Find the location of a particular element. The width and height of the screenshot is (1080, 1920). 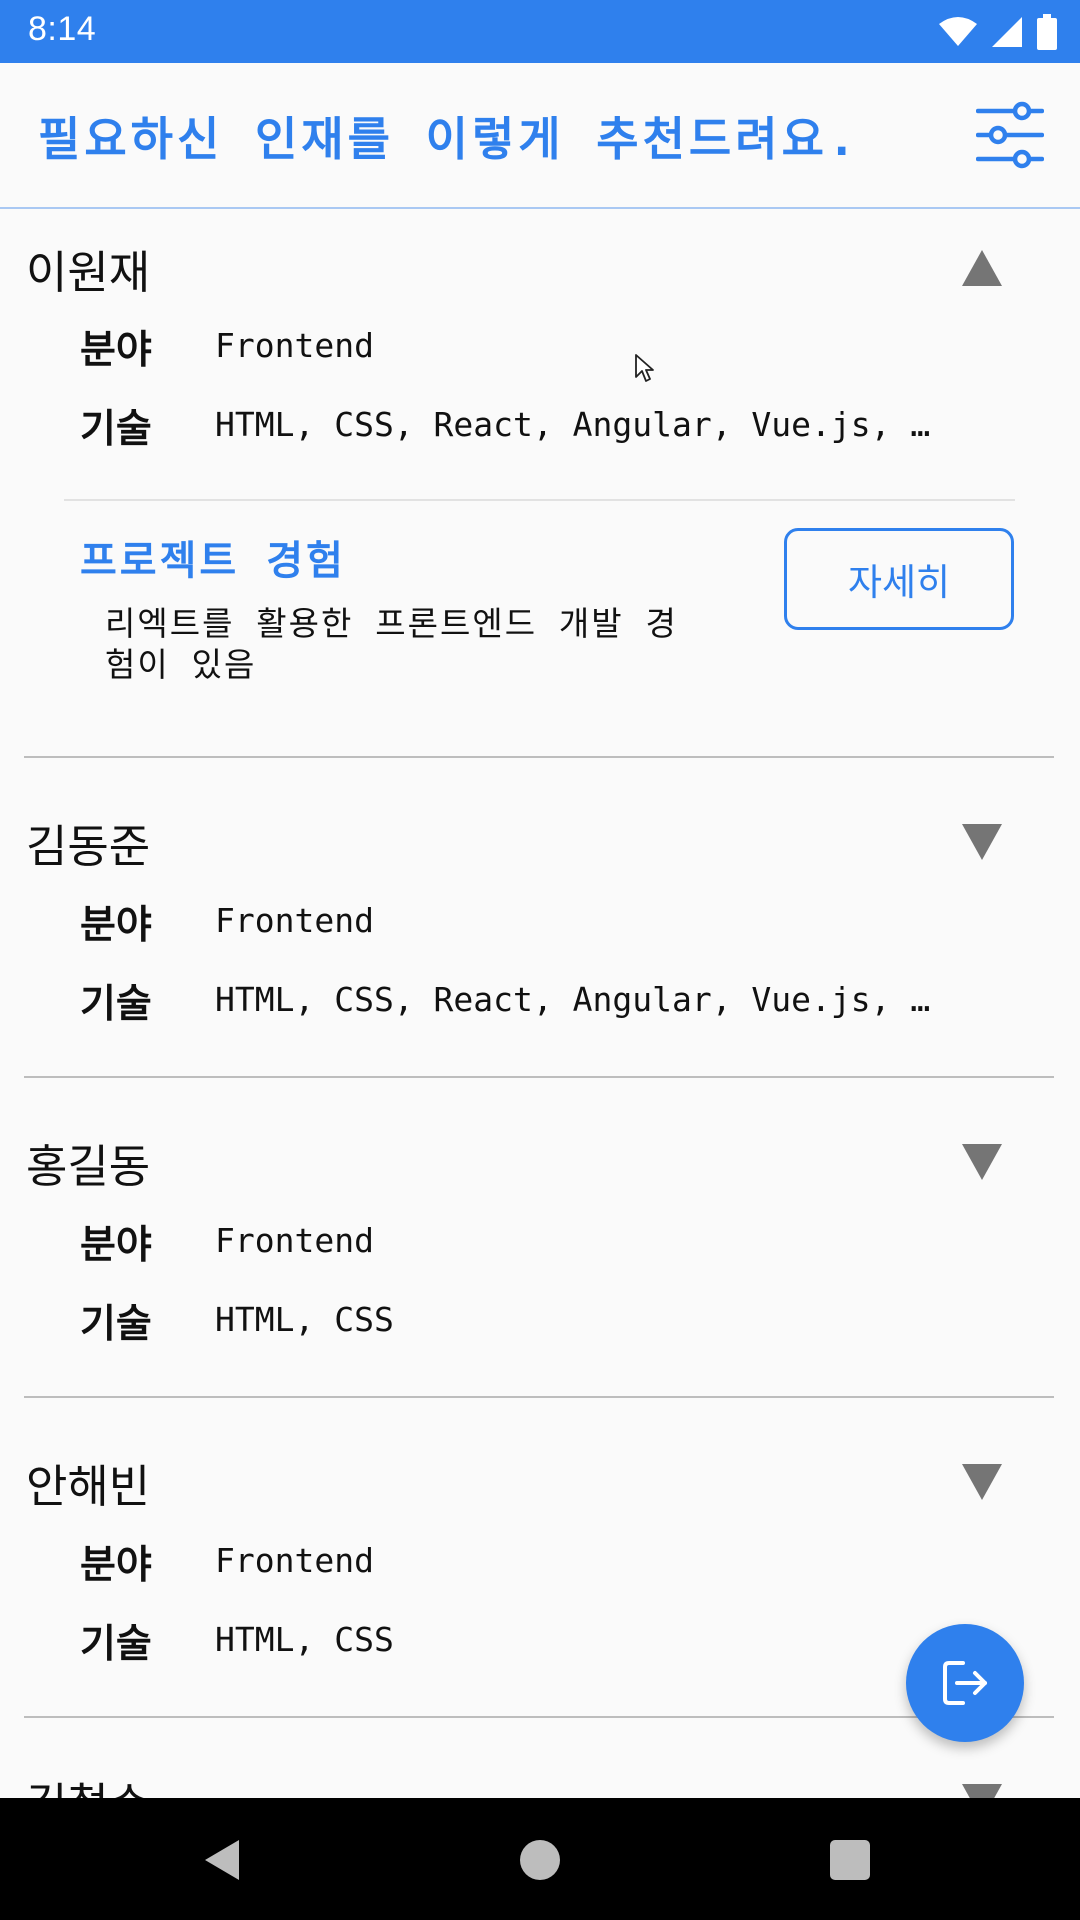

status-time: 8:14 is located at coordinates (62, 29).